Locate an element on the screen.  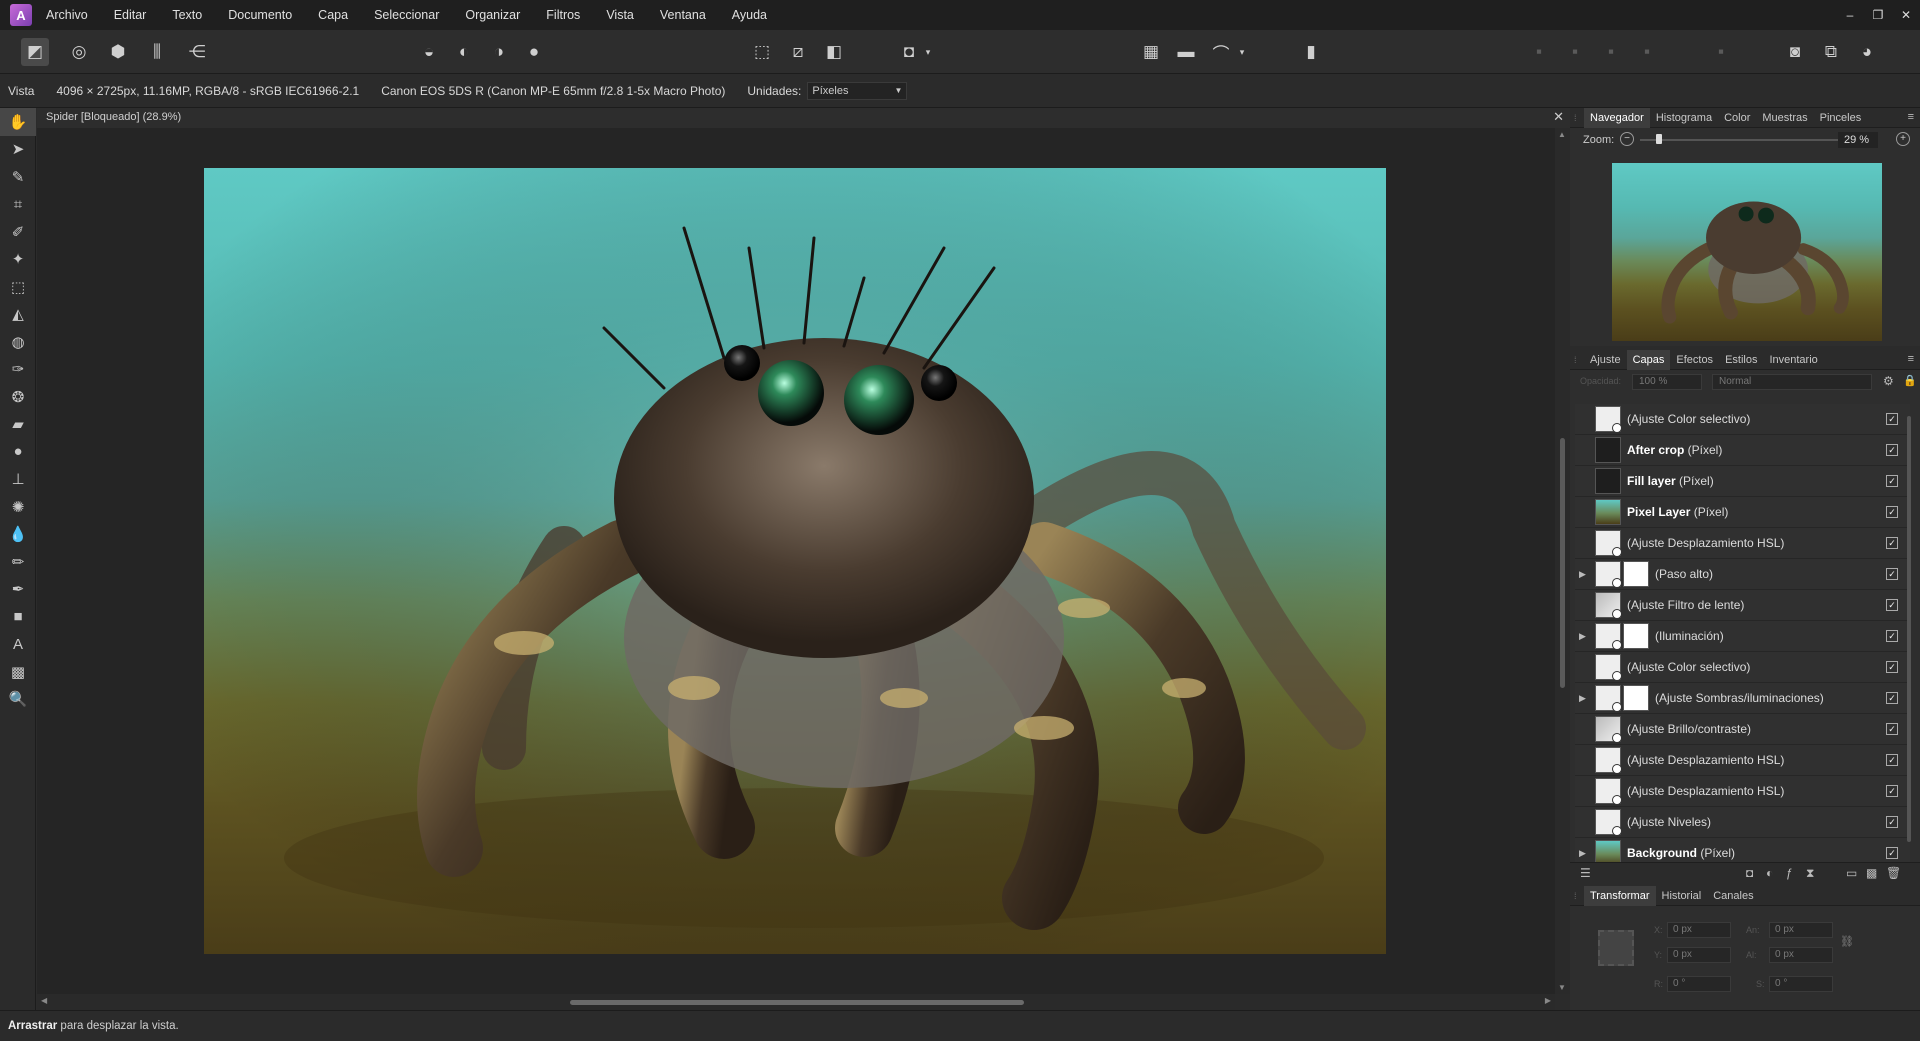
layer-row: ▶ (Iluminación) ✓ is located at coordinates (1742, 636).